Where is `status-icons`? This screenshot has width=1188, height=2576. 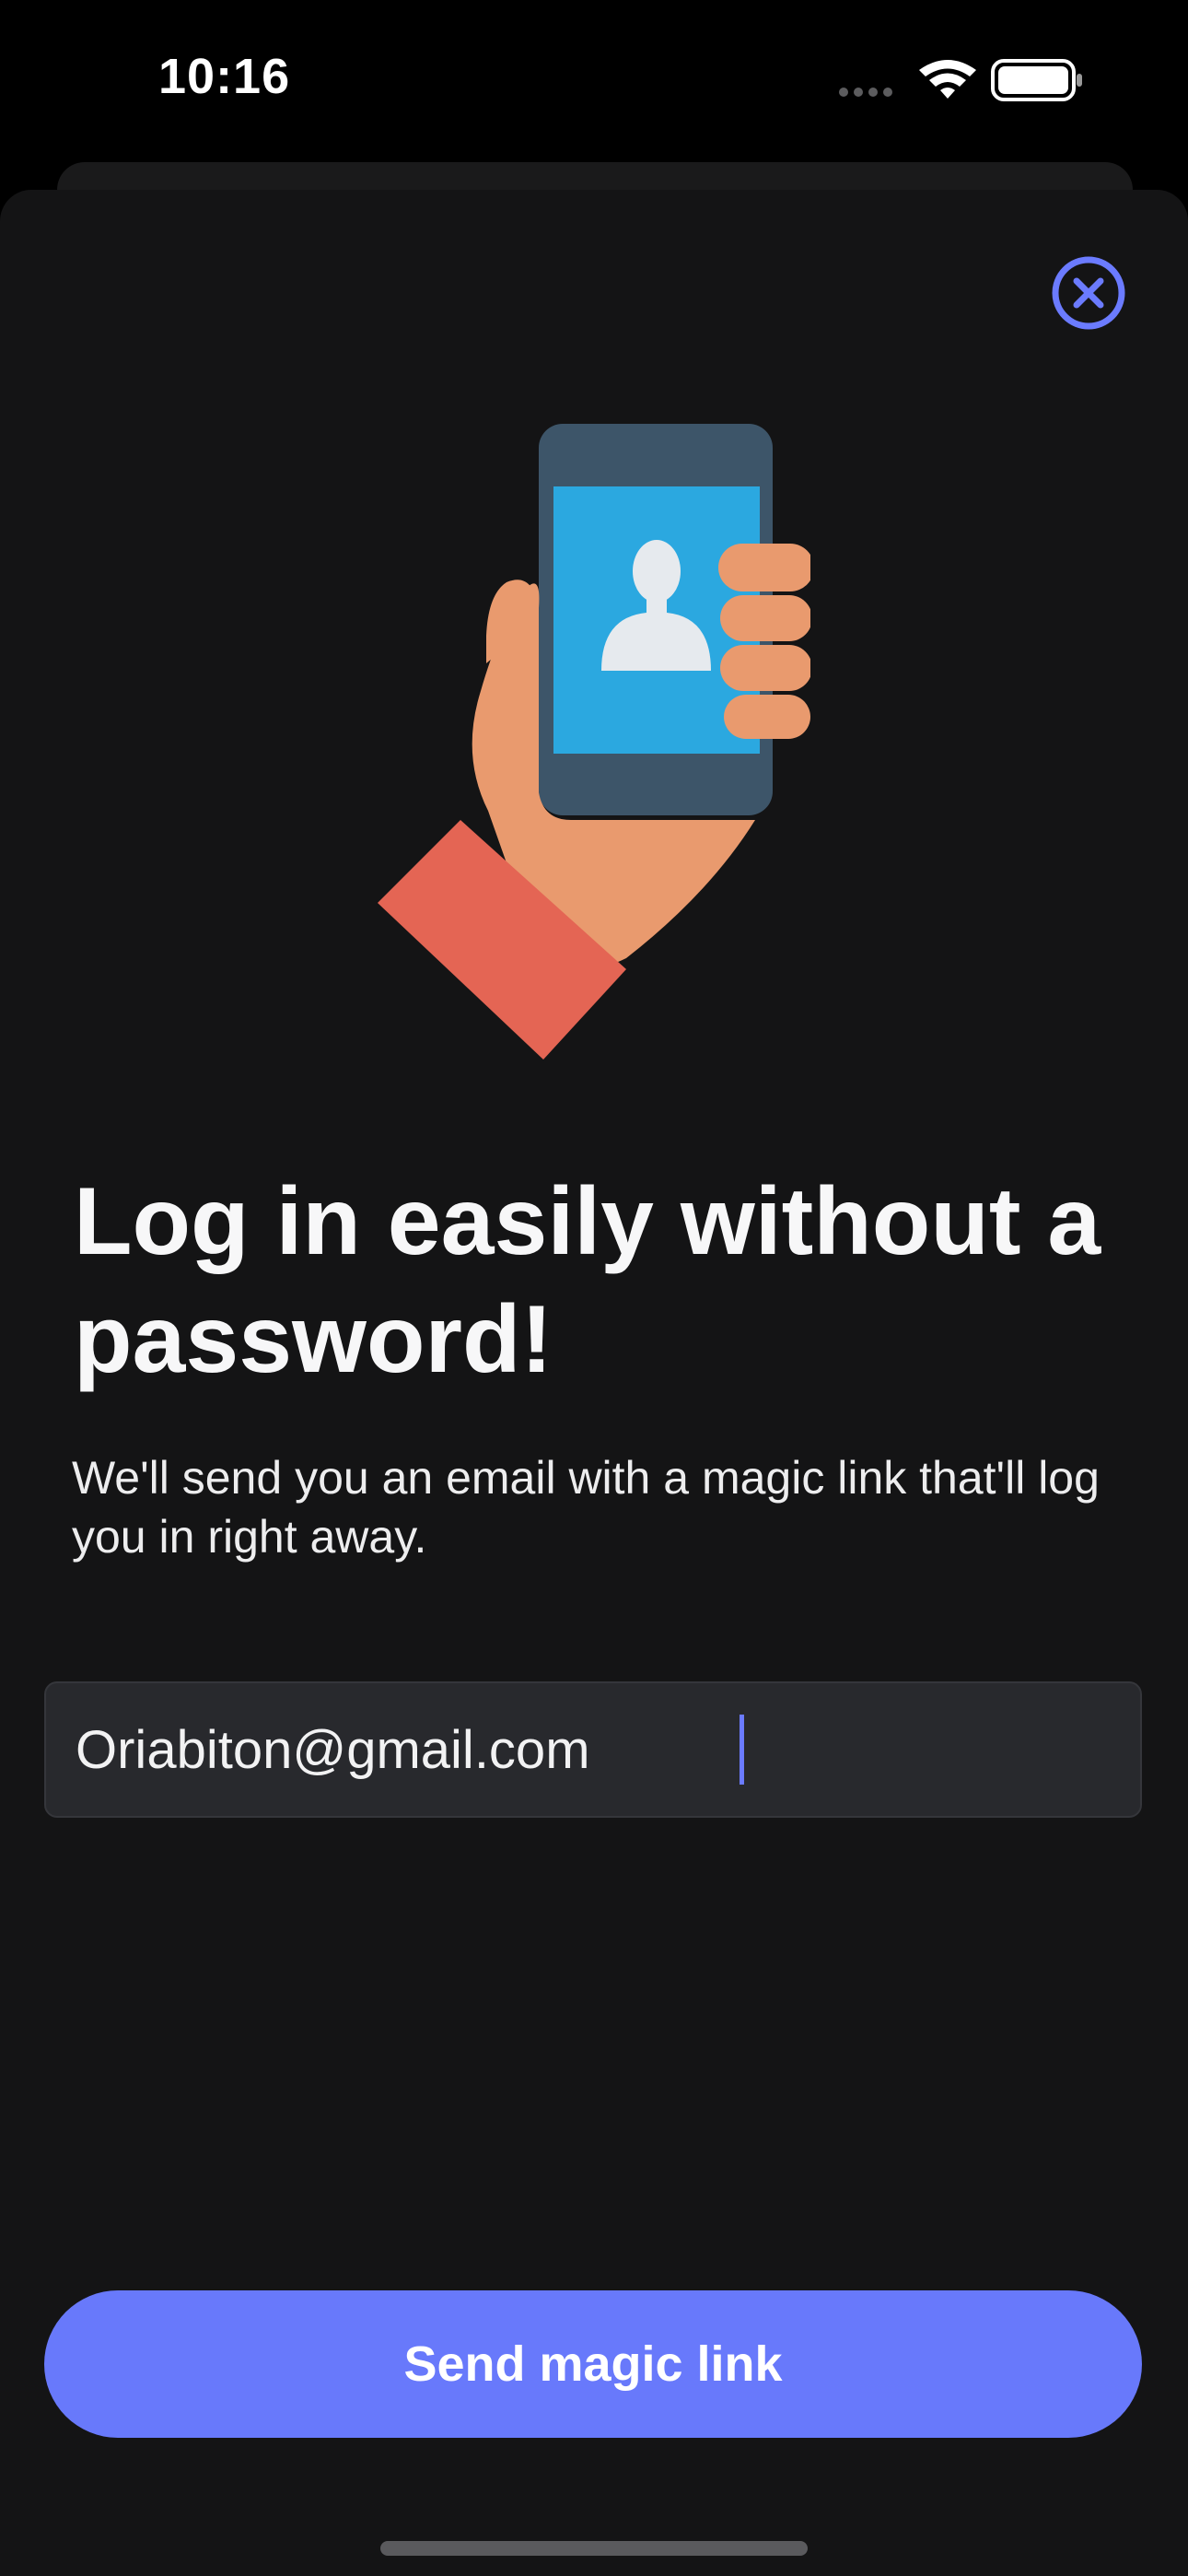 status-icons is located at coordinates (961, 80).